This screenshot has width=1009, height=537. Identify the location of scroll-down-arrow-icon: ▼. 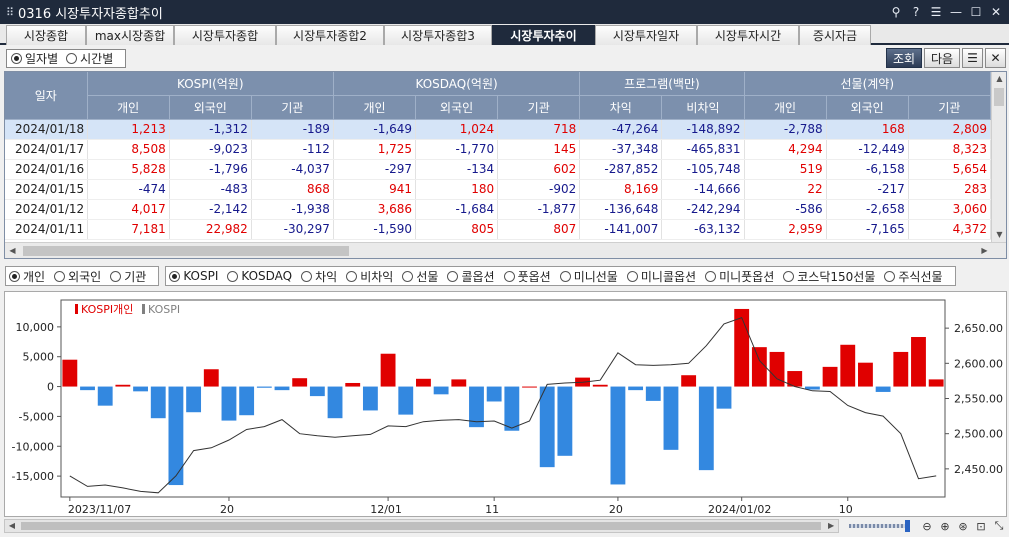
(999, 235).